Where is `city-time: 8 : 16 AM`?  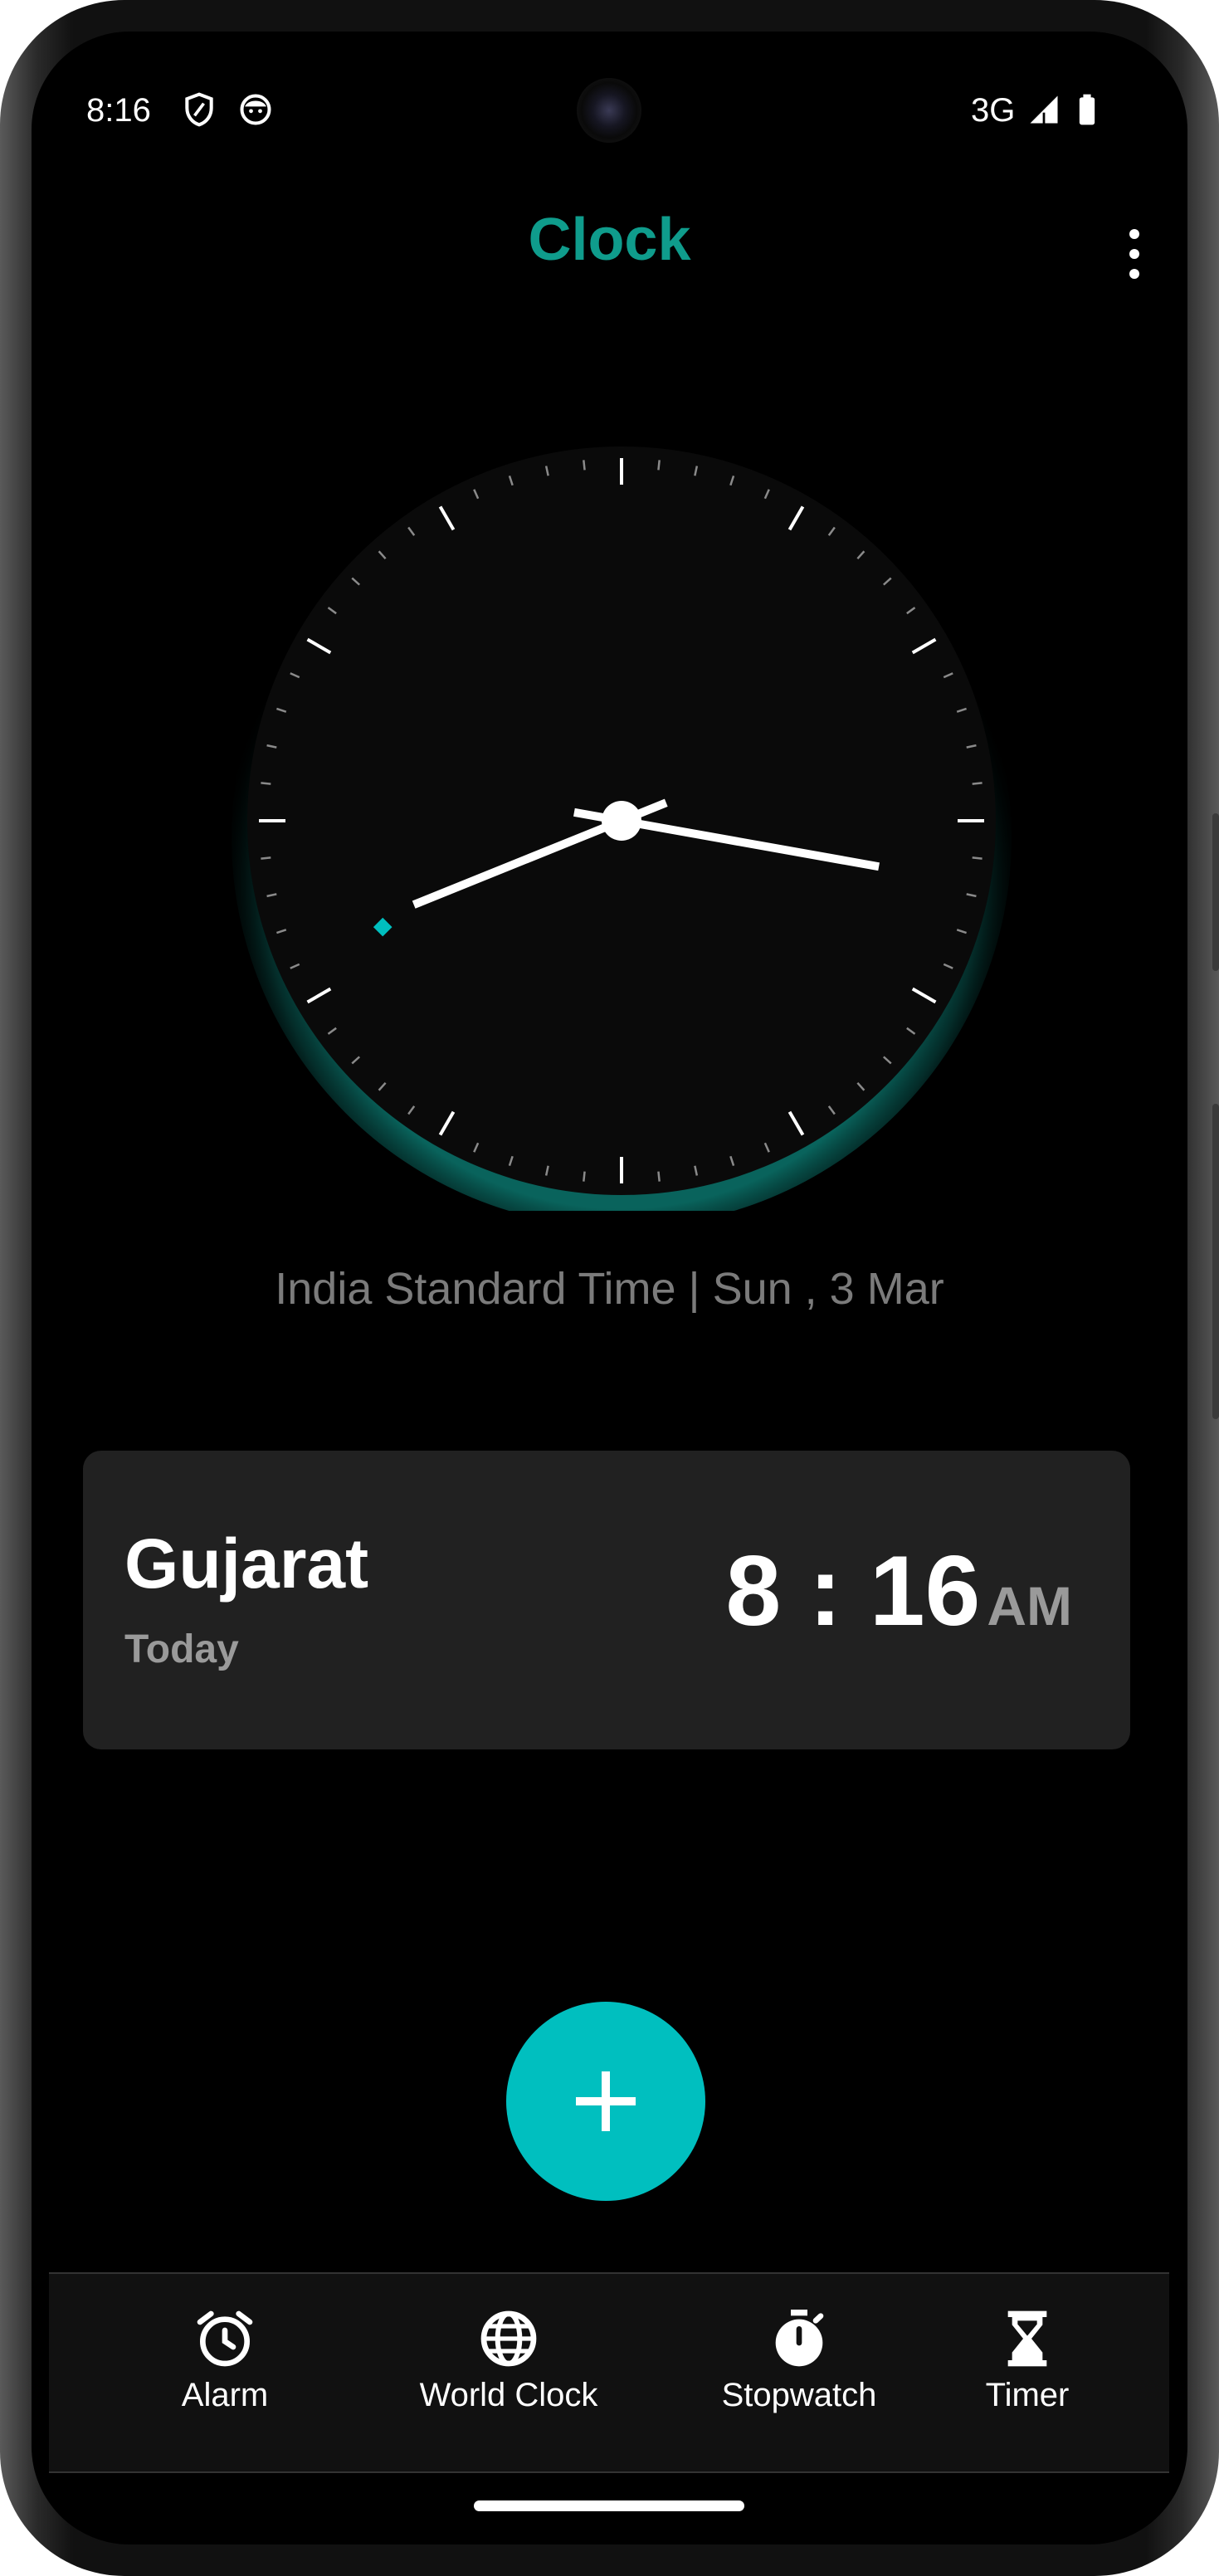
city-time: 8 : 16 AM is located at coordinates (899, 1591).